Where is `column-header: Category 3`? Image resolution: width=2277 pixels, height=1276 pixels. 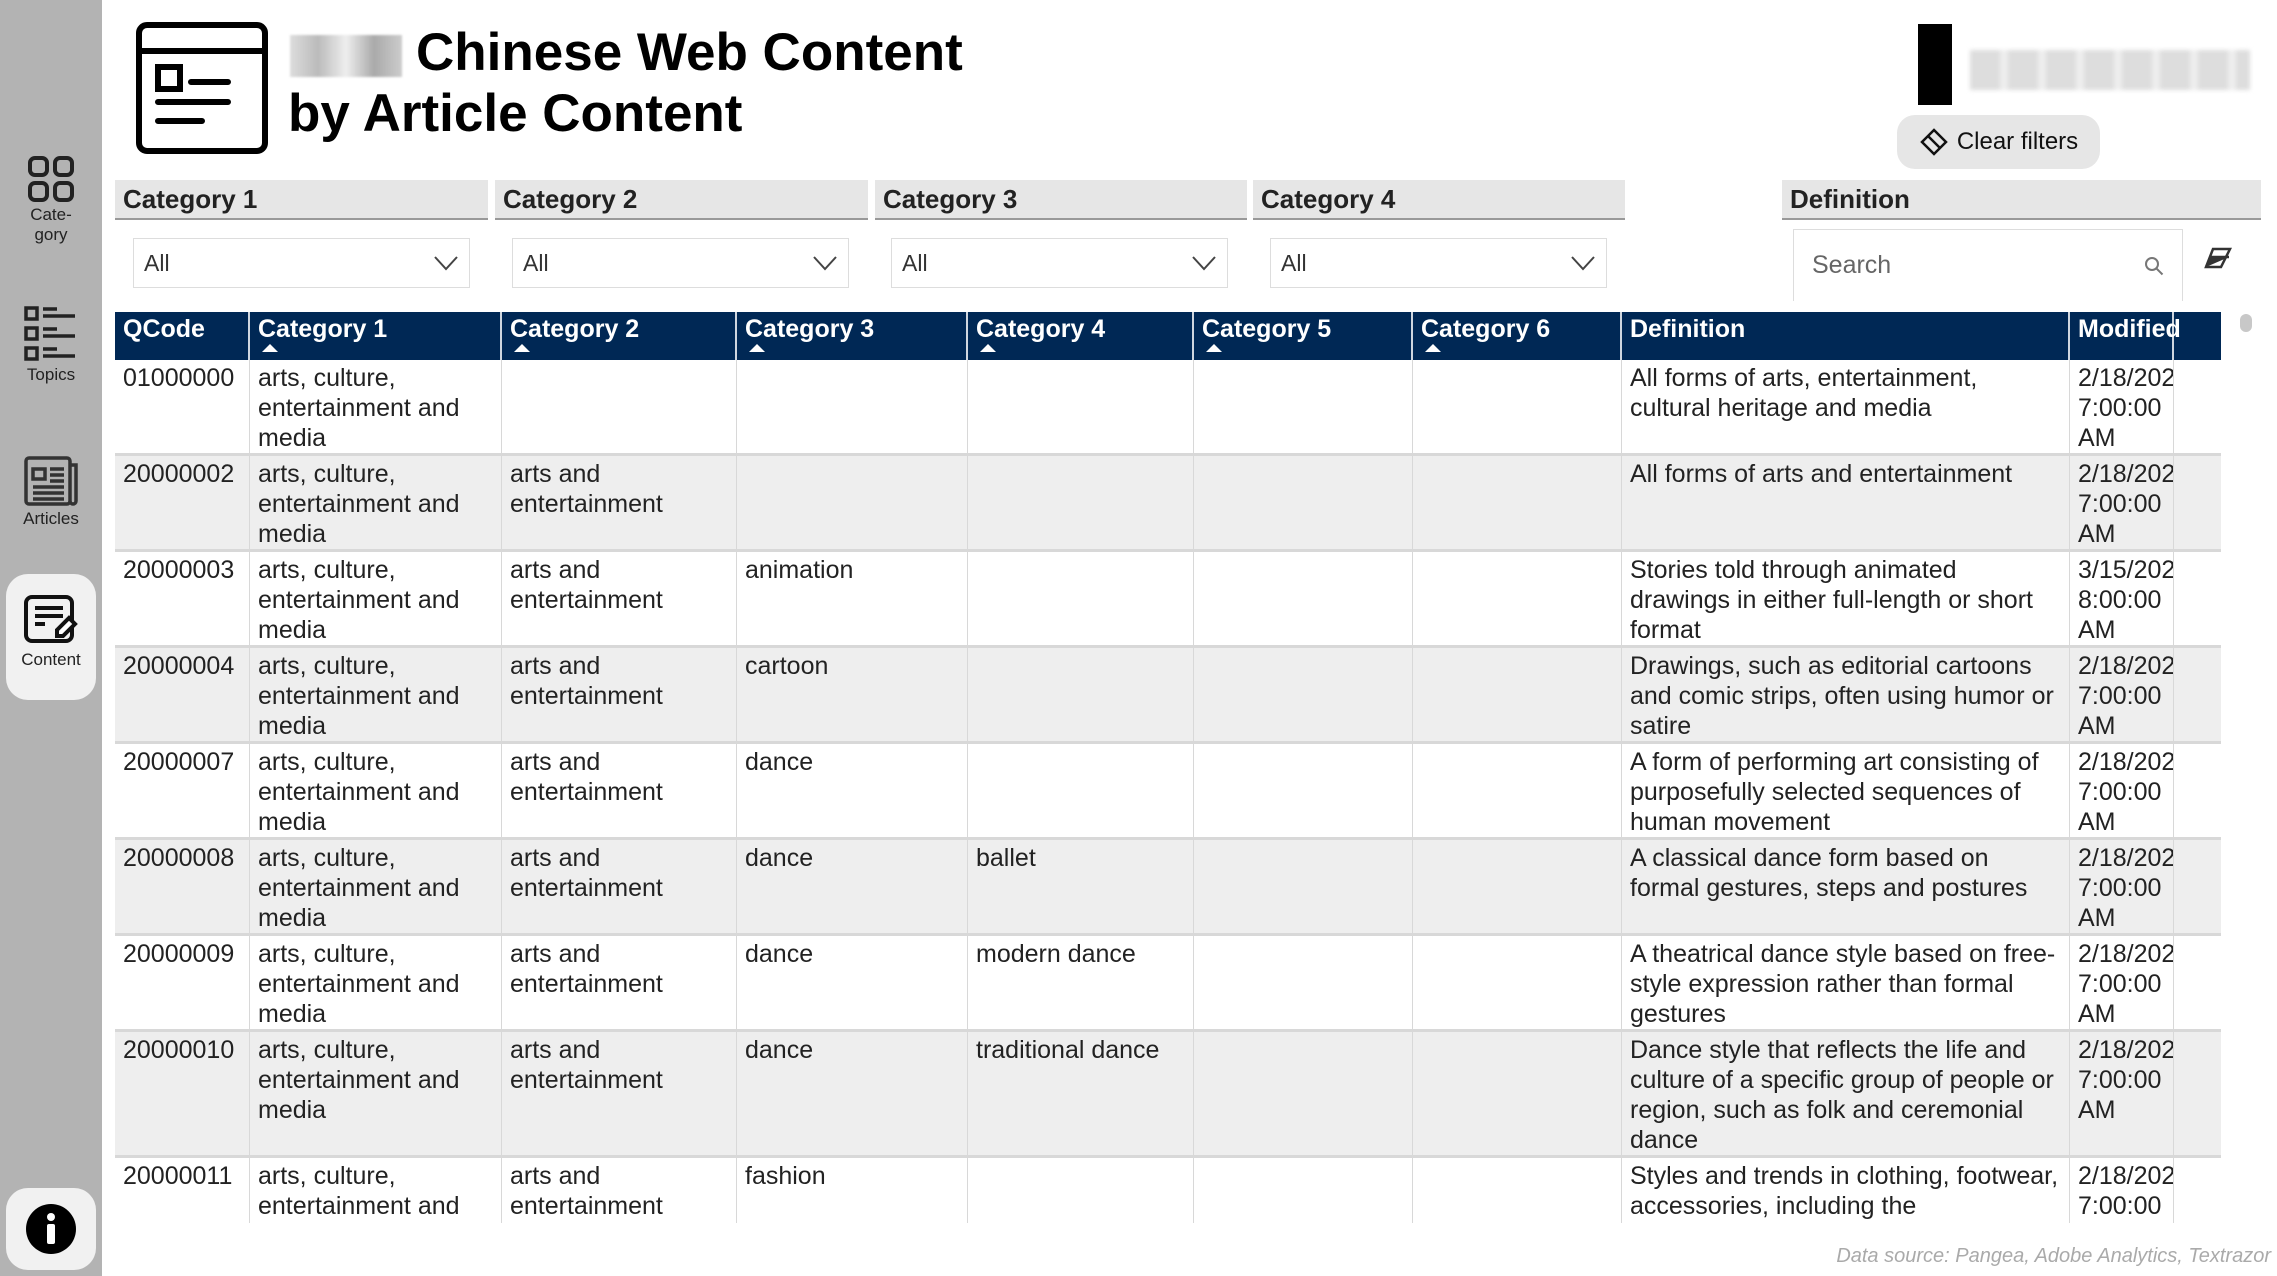
column-header: Category 3 is located at coordinates (852, 336).